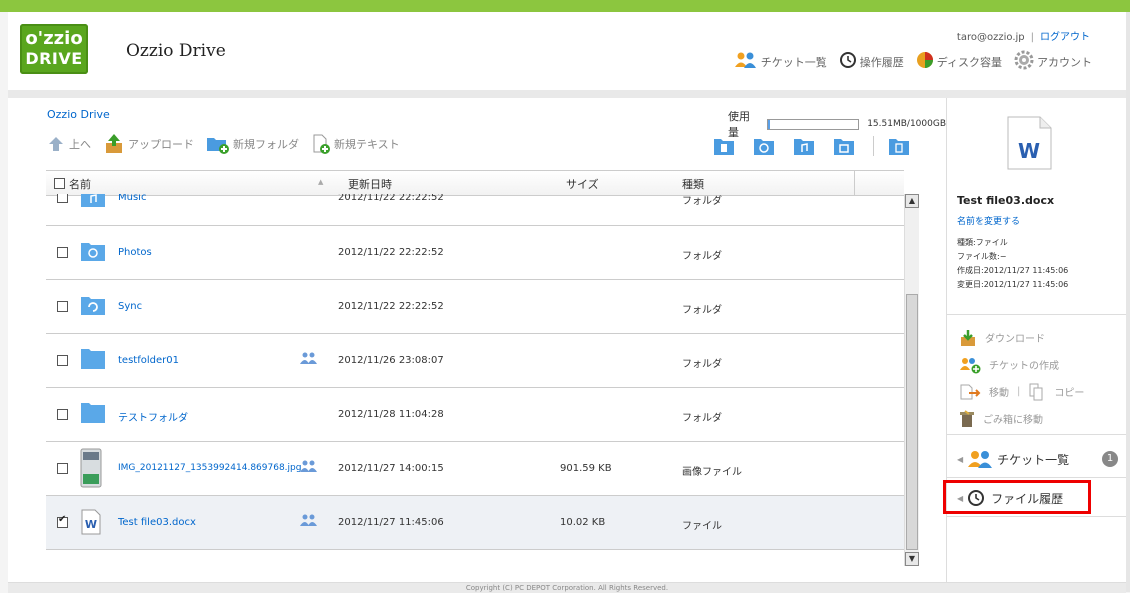  I want to click on header-nav: チケット一覧 操作履歴 ディスク容量 アカウント, so click(907, 61).